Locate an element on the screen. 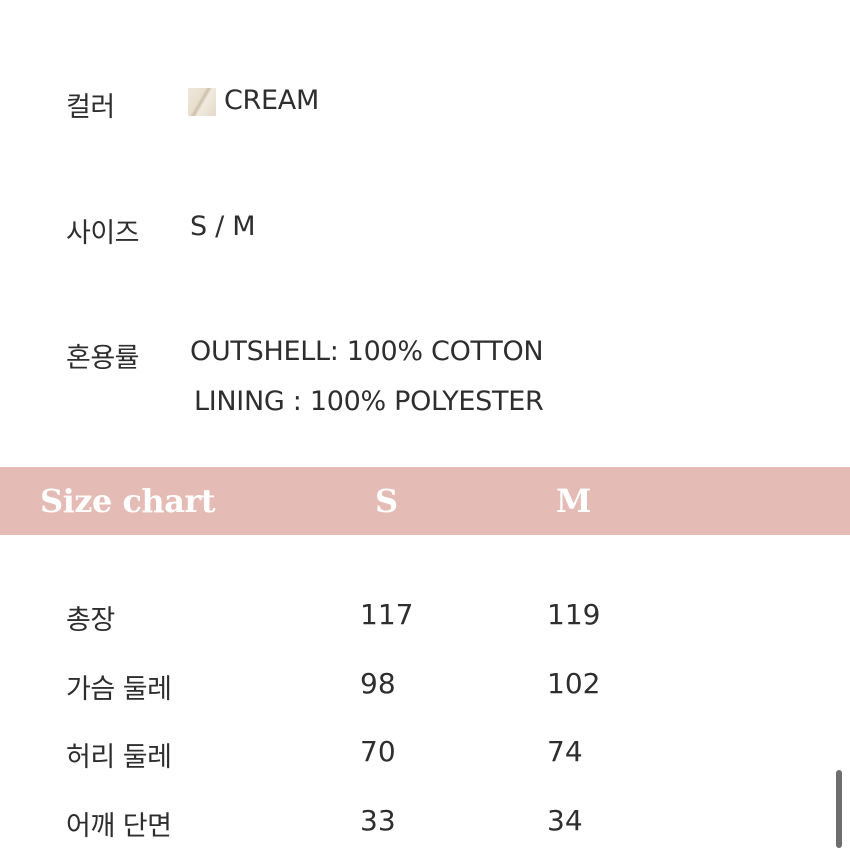  cell-waist-m: 74 is located at coordinates (565, 751).